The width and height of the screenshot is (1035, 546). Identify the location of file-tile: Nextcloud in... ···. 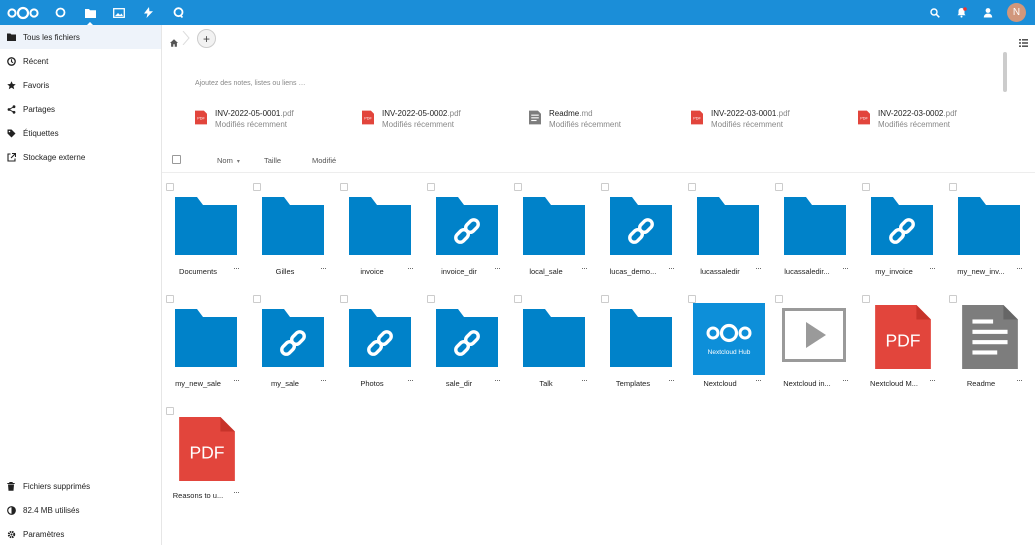
(815, 350).